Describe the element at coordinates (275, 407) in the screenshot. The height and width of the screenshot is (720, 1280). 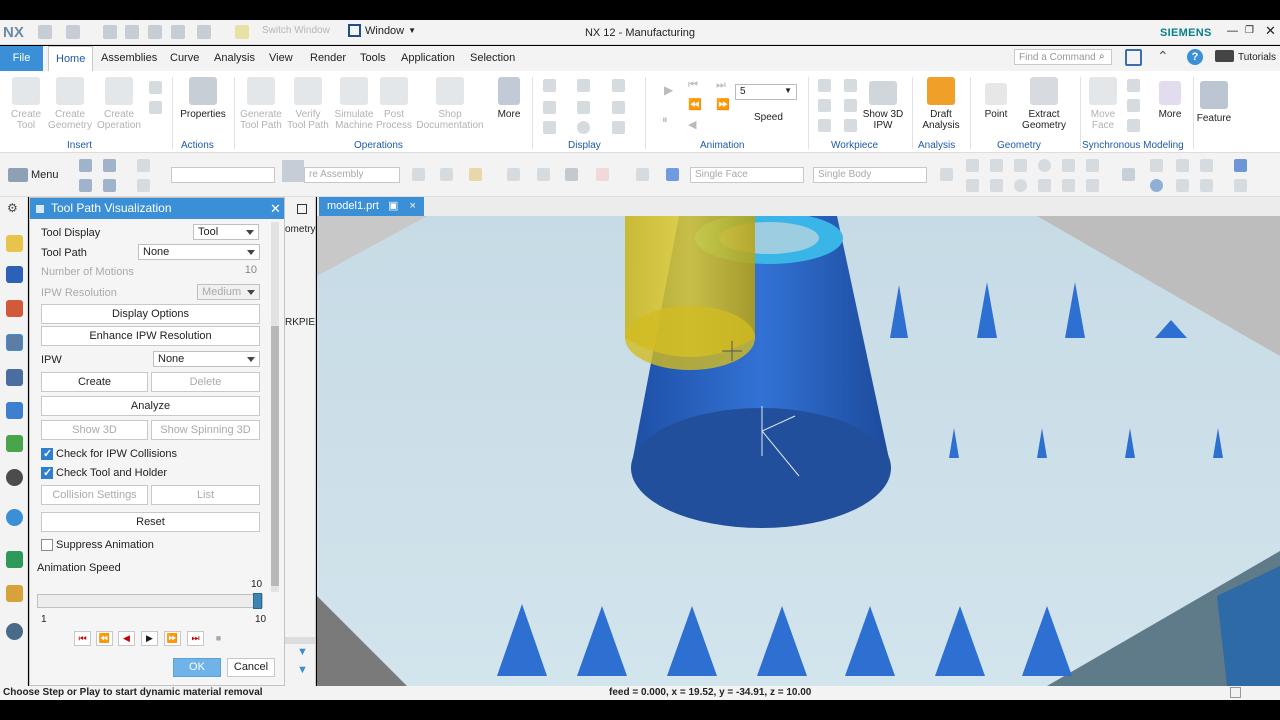
I see `dialog-scrollbar` at that location.